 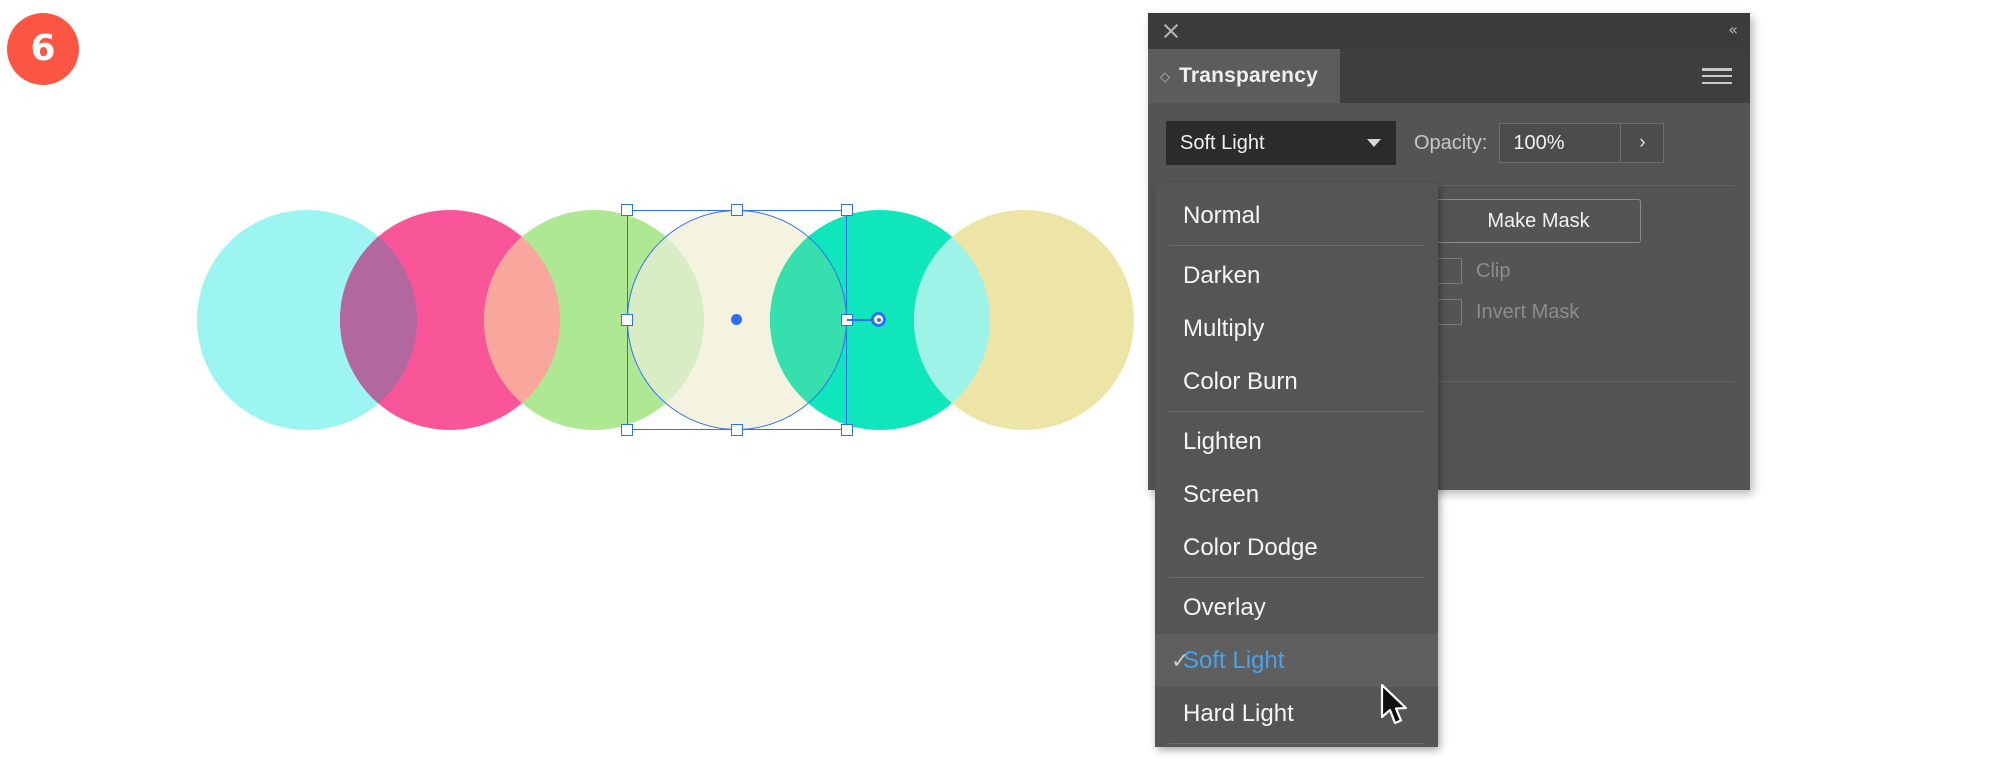 I want to click on chevron-down-icon, so click(x=1374, y=143).